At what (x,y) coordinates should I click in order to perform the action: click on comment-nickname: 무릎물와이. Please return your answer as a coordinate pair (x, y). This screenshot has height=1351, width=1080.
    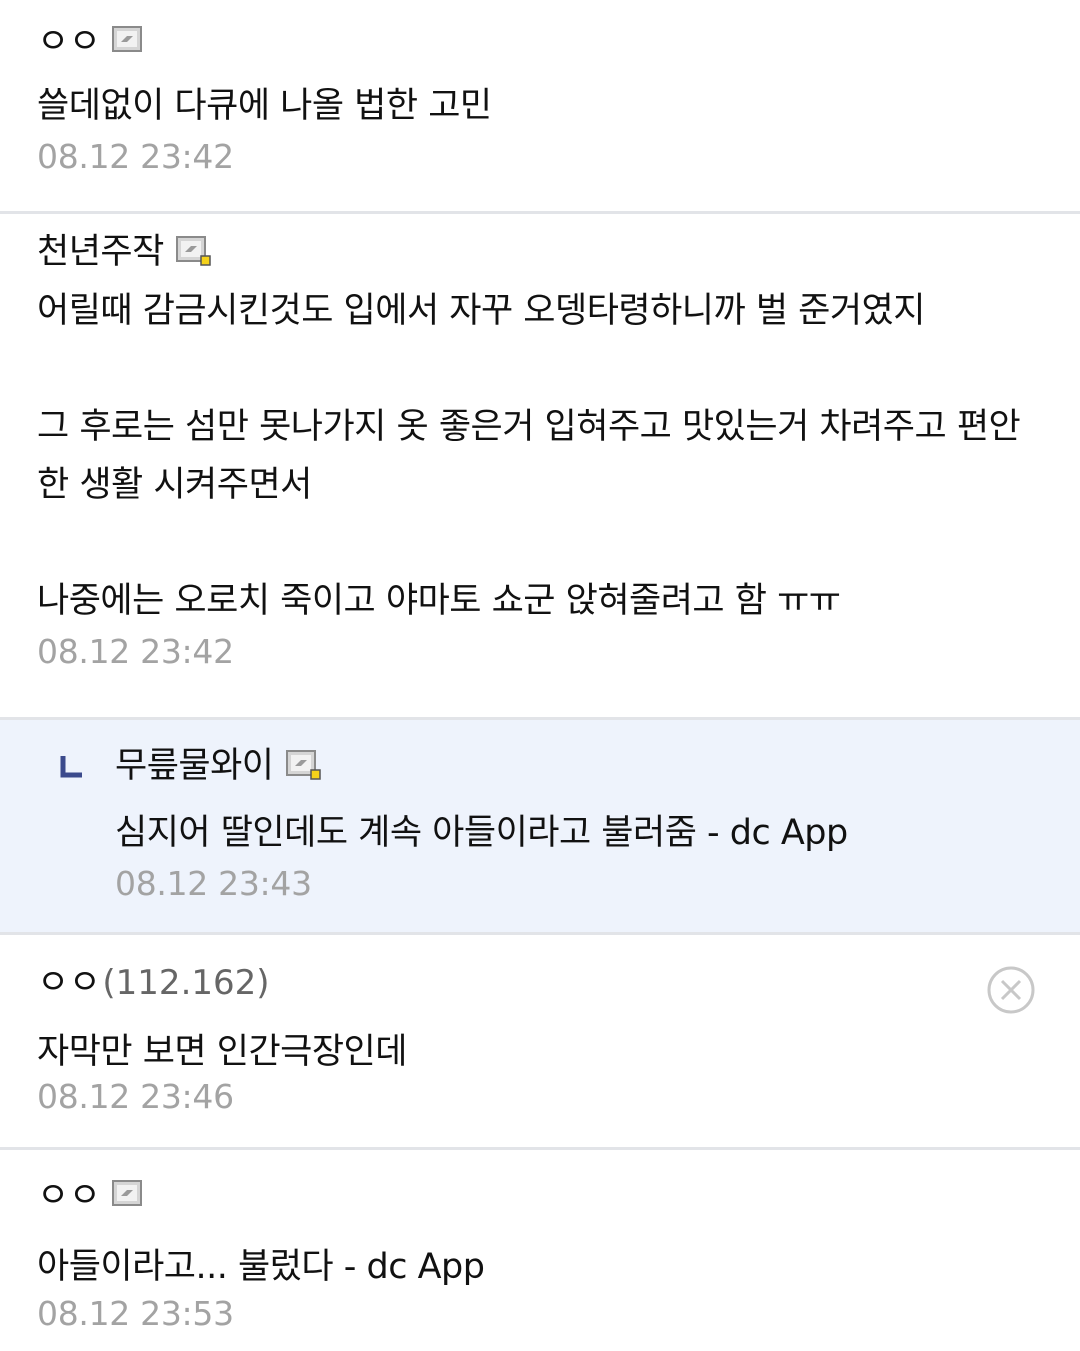
    Looking at the image, I should click on (194, 766).